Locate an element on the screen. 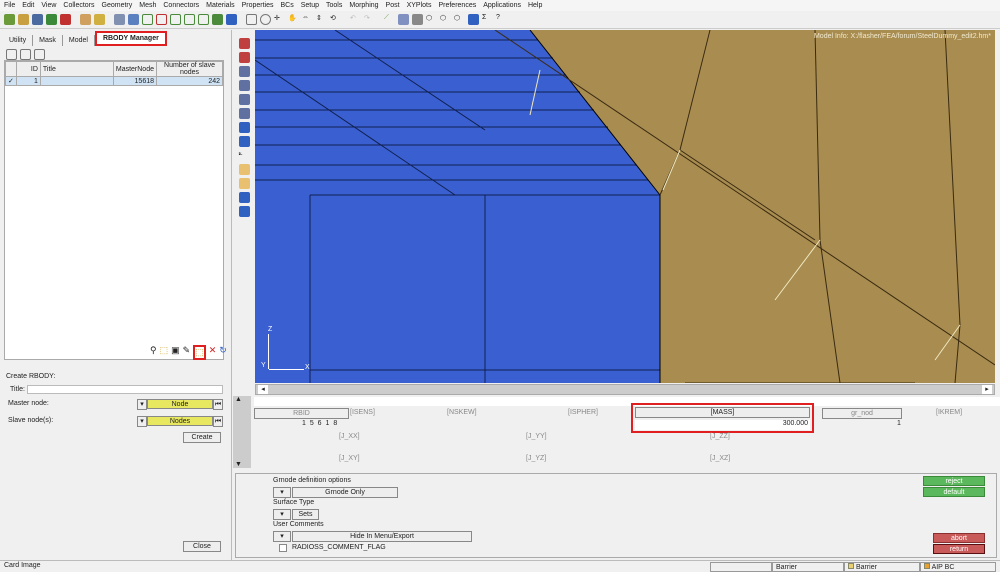 This screenshot has width=1000, height=572. scroll-right-icon: ▸ is located at coordinates (987, 389).